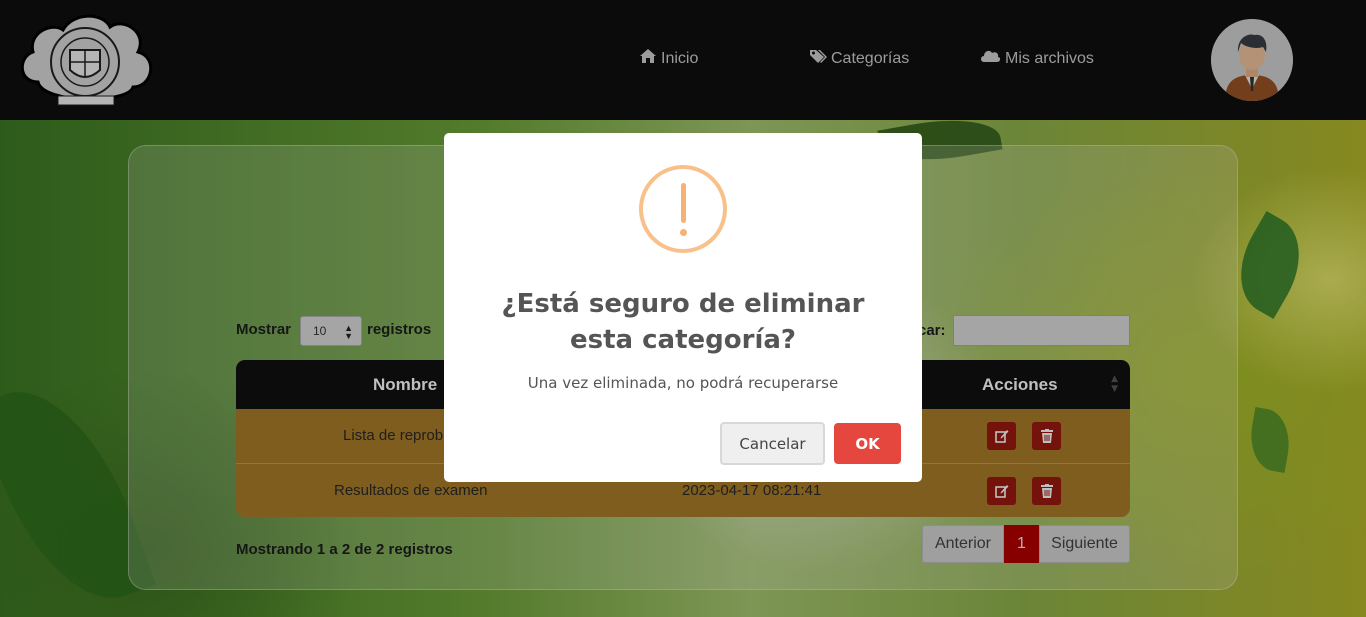 Image resolution: width=1366 pixels, height=617 pixels. What do you see at coordinates (867, 443) in the screenshot?
I see `ok-button: OK` at bounding box center [867, 443].